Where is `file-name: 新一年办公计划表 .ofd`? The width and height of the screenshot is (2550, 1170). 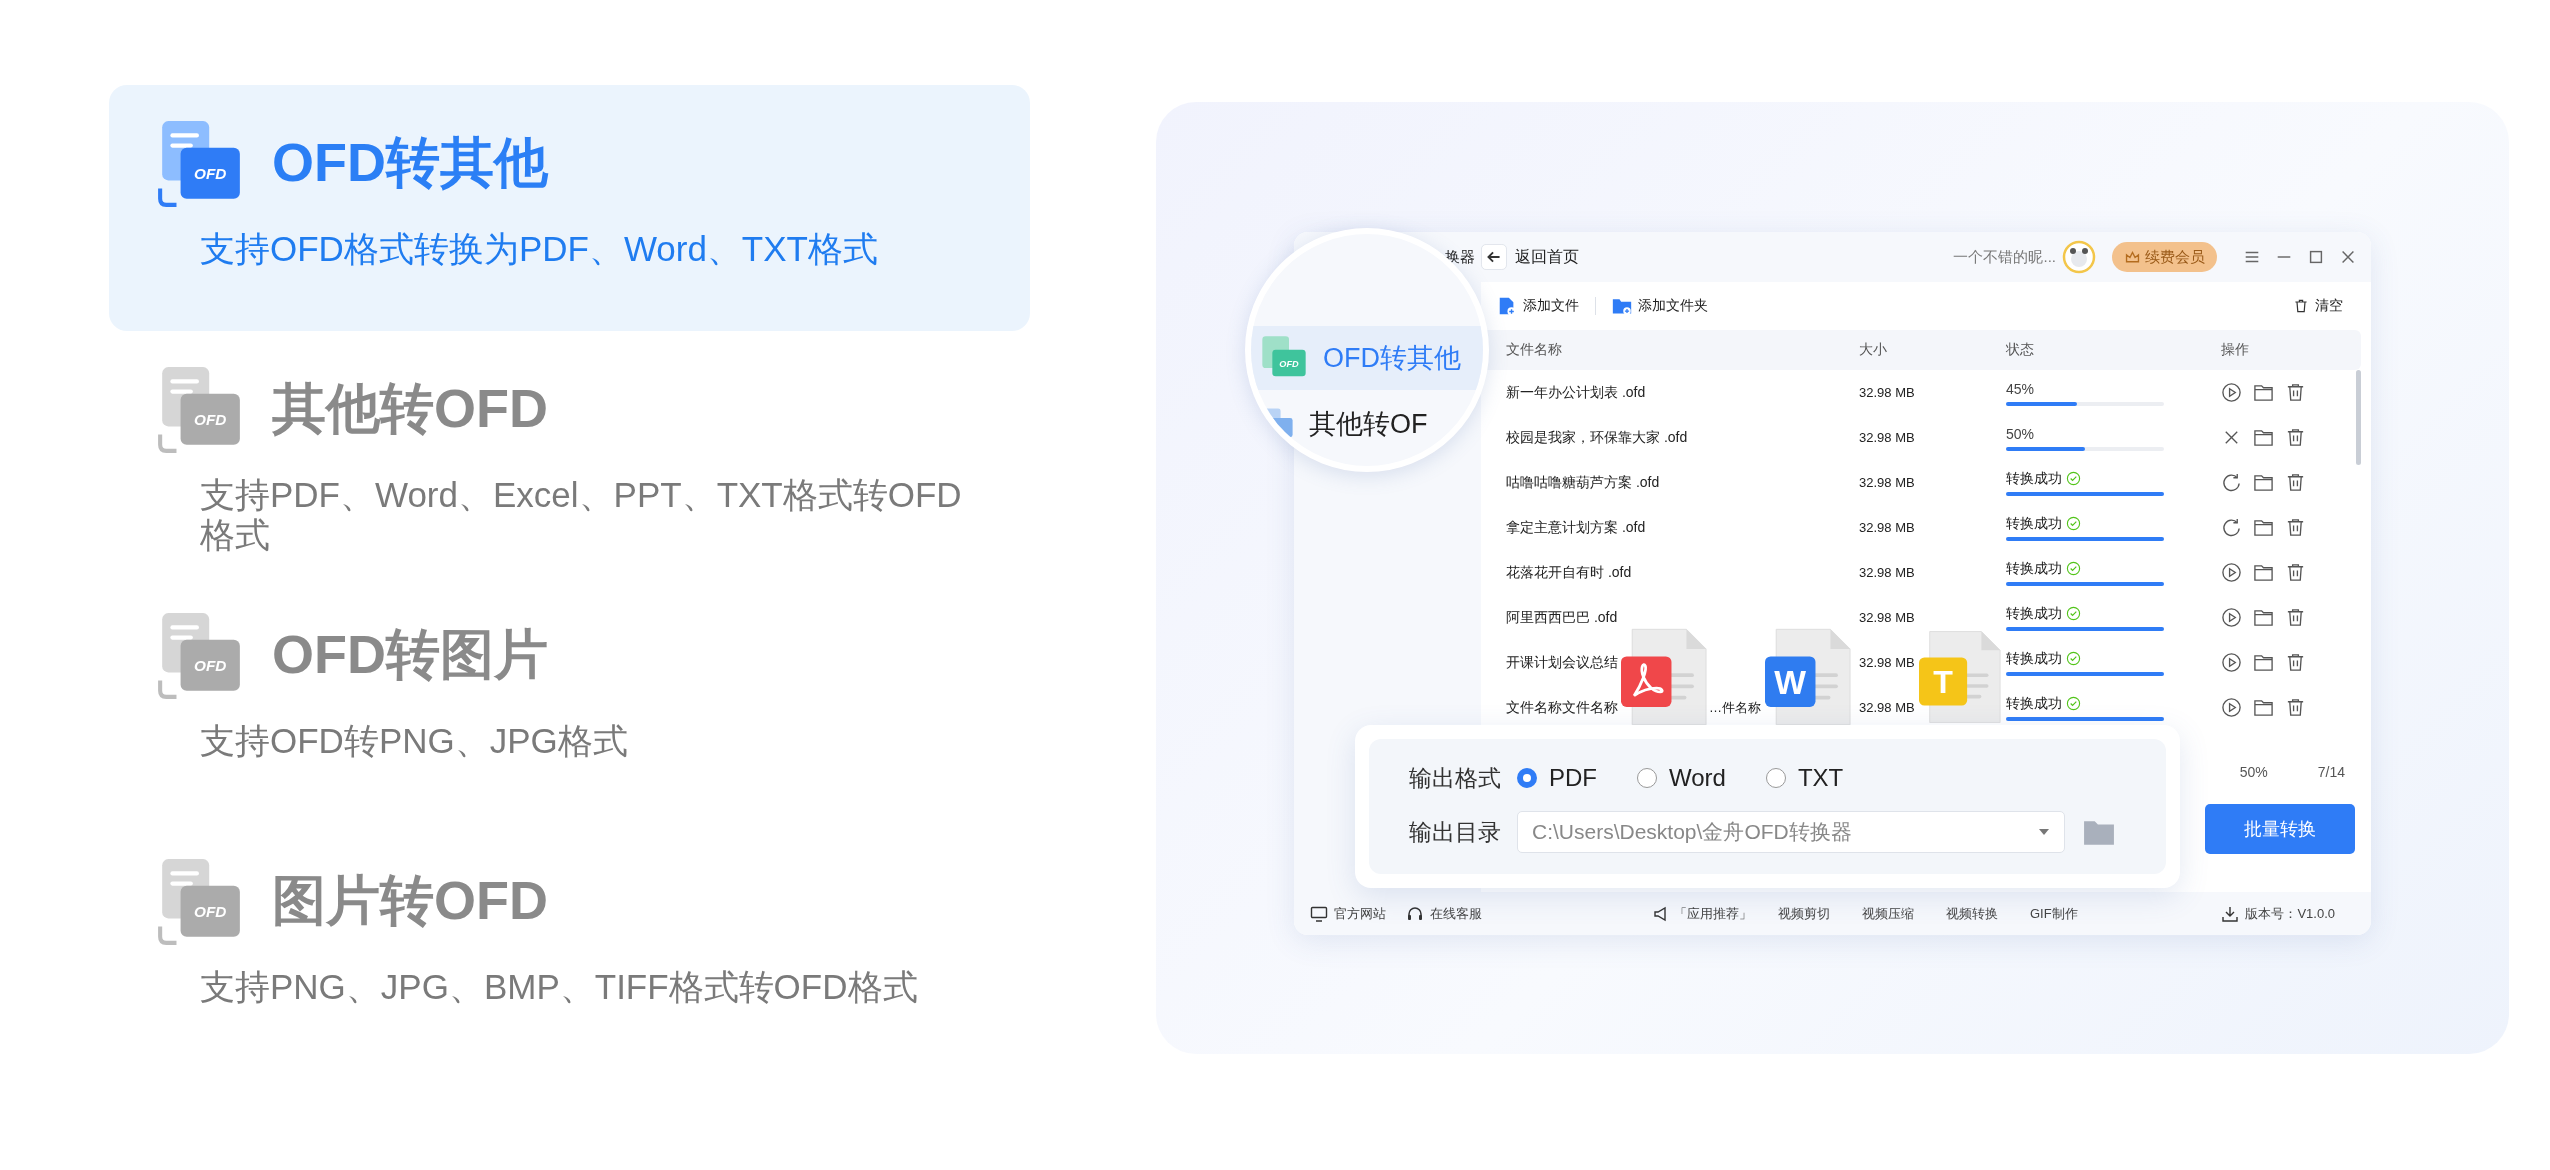
file-name: 新一年办公计划表 .ofd is located at coordinates (1576, 392).